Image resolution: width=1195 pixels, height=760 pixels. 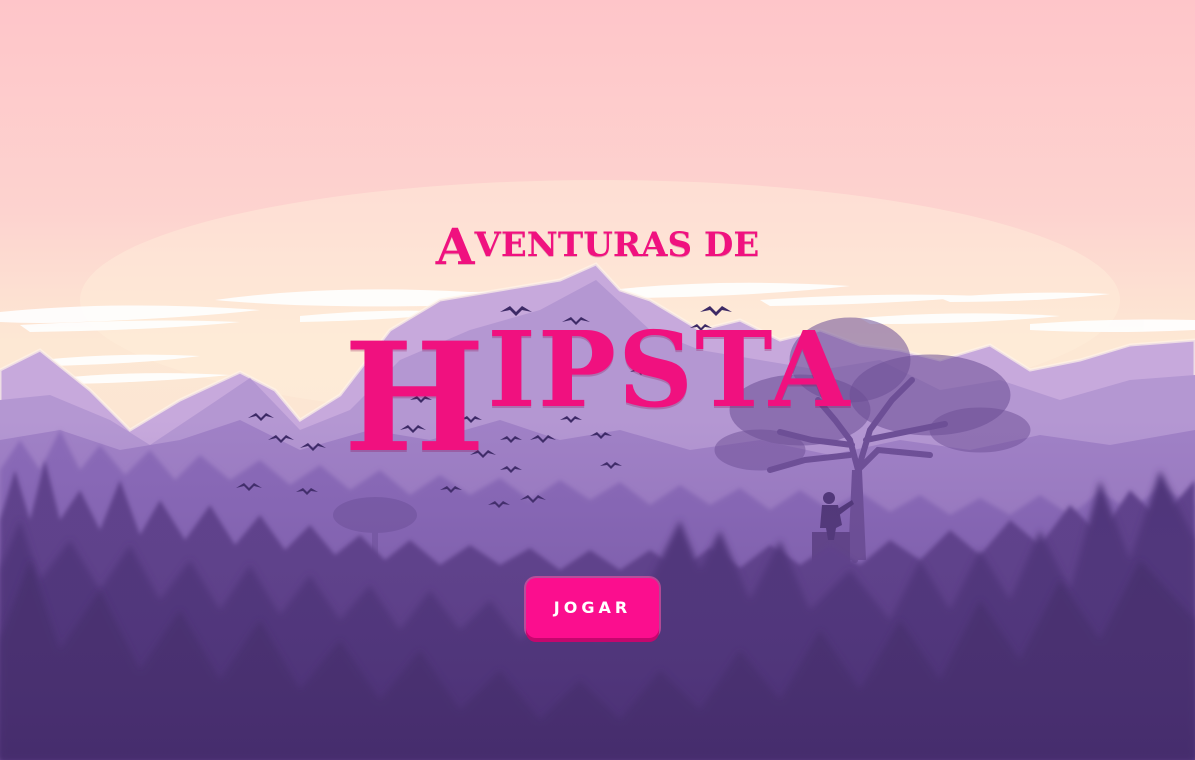 What do you see at coordinates (455, 246) in the screenshot?
I see `title-line1-initial: A` at bounding box center [455, 246].